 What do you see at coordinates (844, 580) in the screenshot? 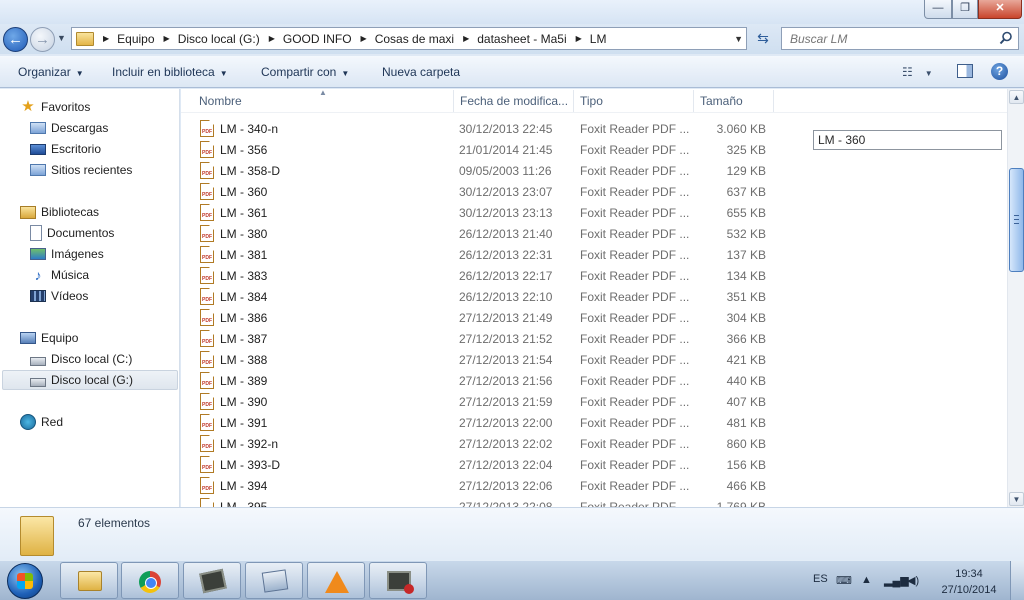
I see `keyboard-icon: ⌨` at bounding box center [844, 580].